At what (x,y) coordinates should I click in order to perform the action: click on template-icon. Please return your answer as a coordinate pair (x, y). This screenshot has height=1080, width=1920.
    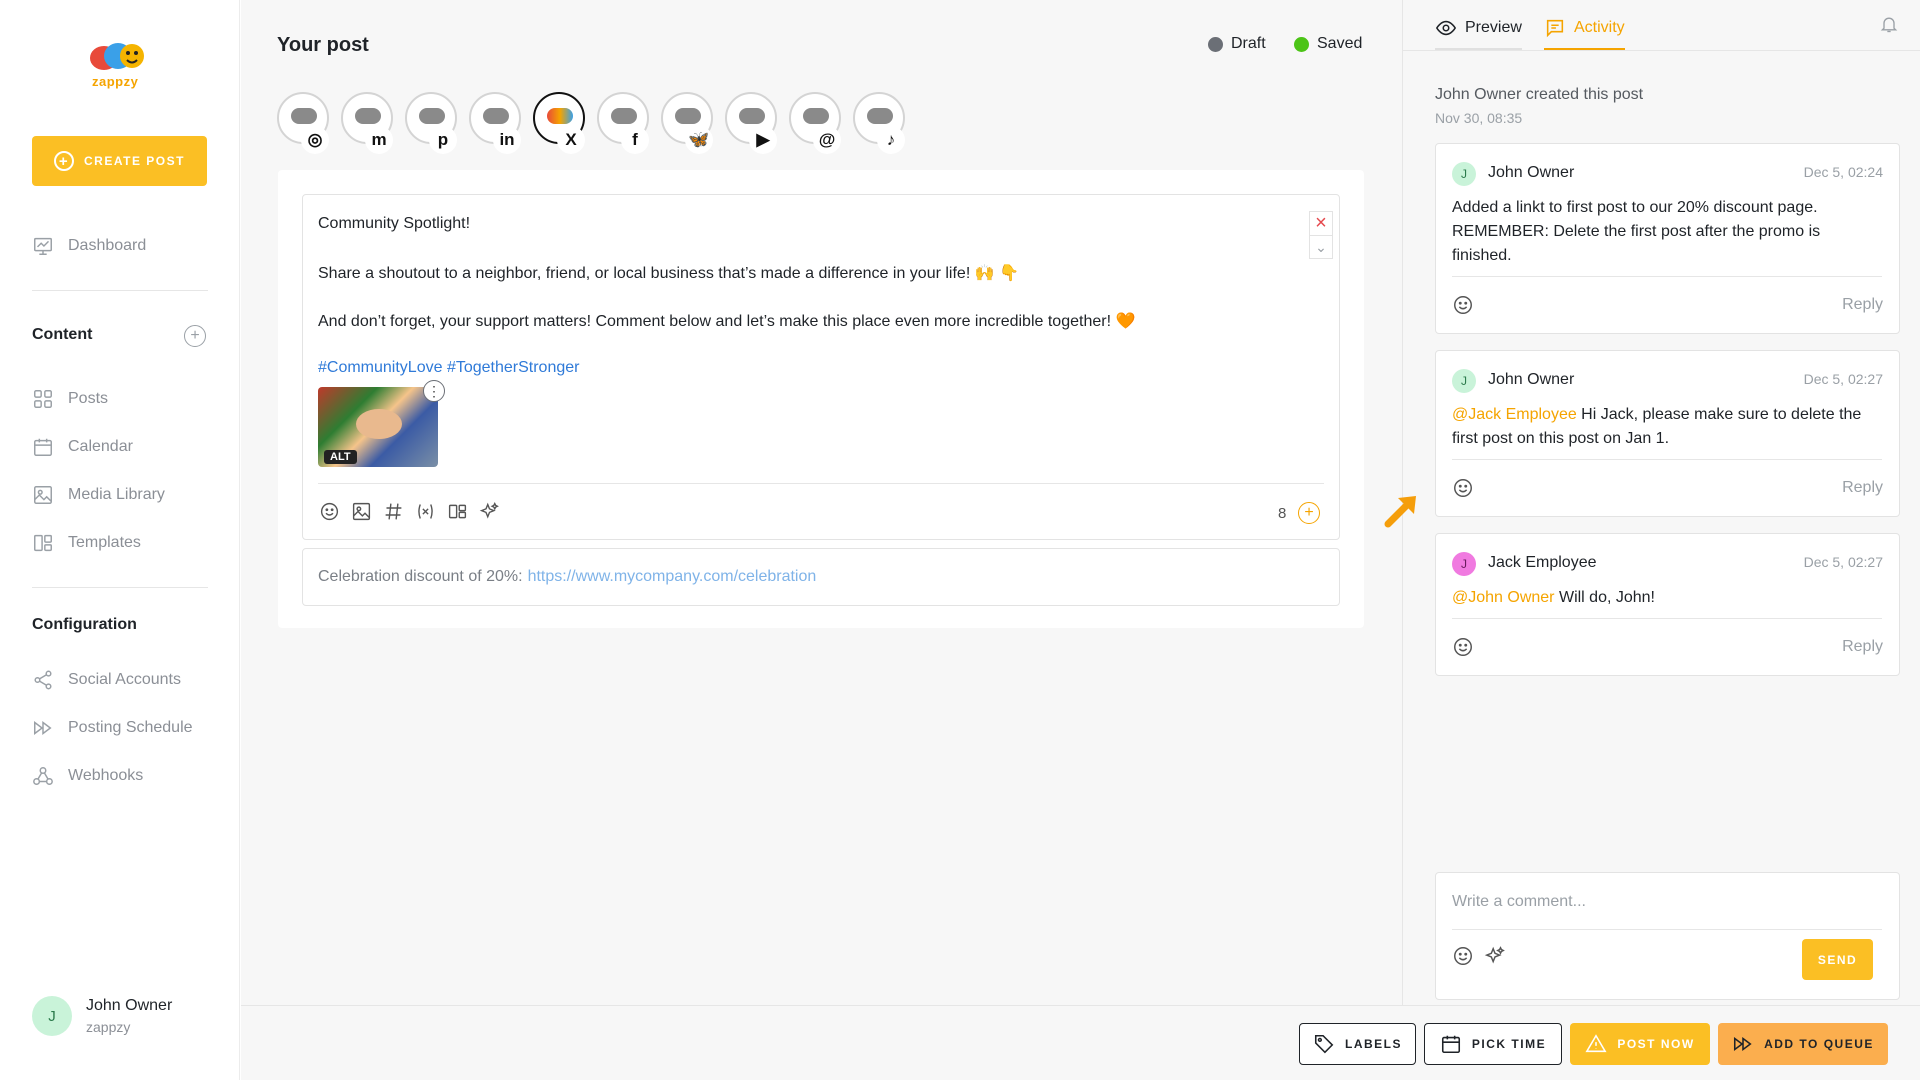
    Looking at the image, I should click on (457, 511).